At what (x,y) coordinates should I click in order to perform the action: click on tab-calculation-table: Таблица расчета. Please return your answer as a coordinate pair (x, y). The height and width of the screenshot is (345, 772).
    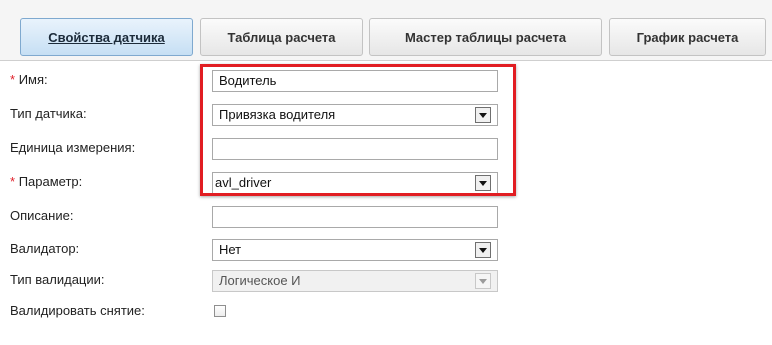
    Looking at the image, I should click on (281, 37).